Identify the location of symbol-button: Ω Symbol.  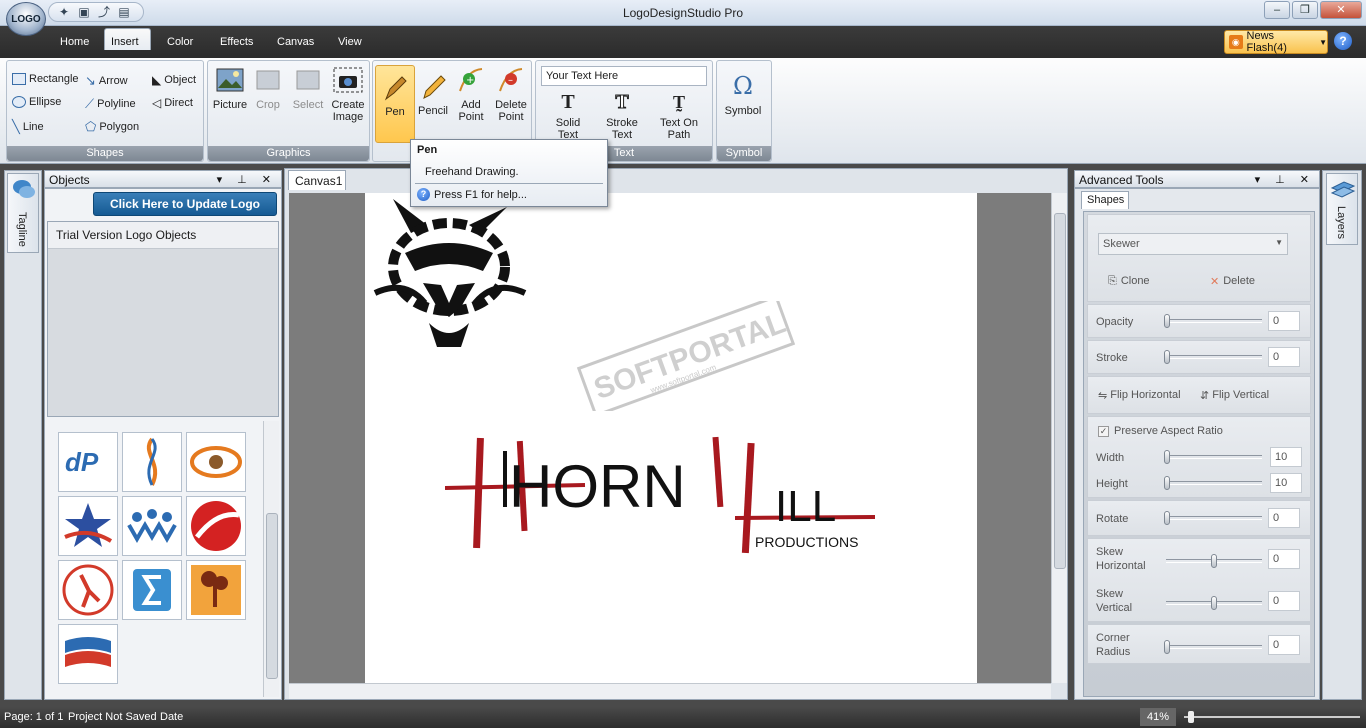
(743, 94).